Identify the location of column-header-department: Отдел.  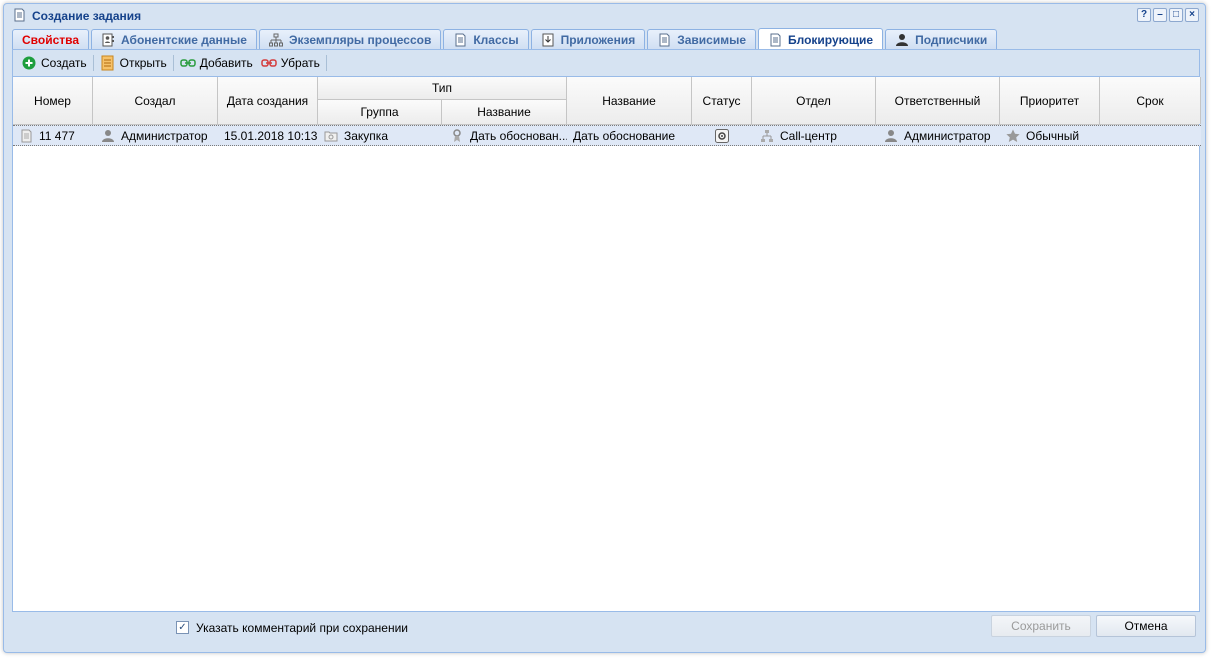
(814, 100).